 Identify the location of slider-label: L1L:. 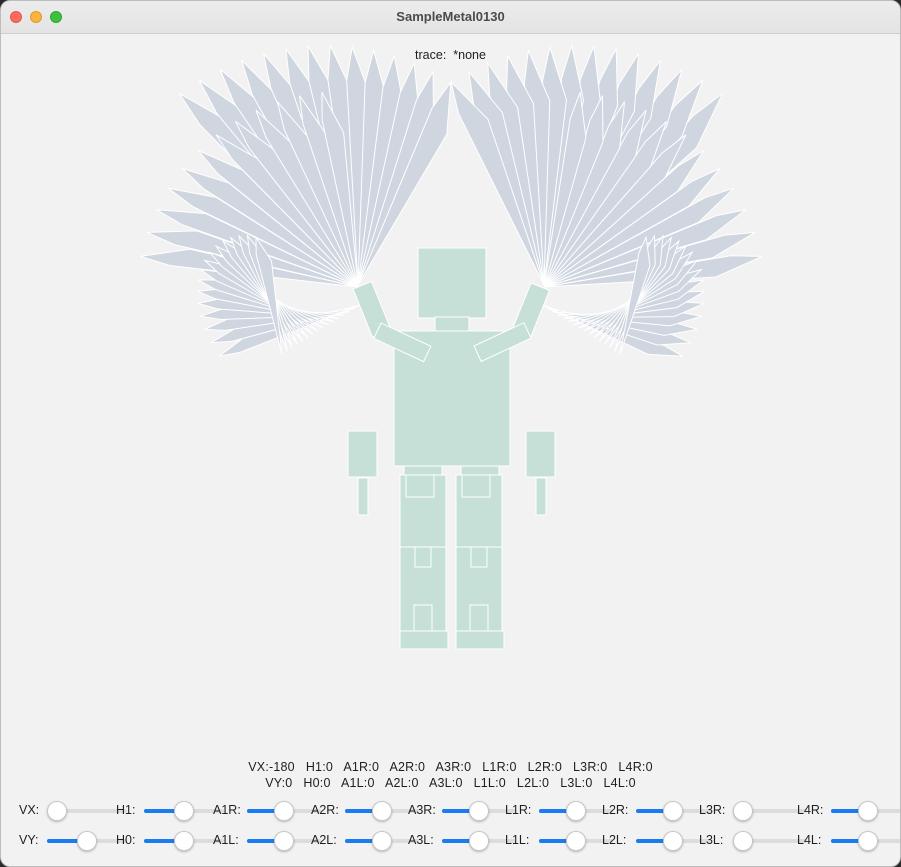
(517, 840).